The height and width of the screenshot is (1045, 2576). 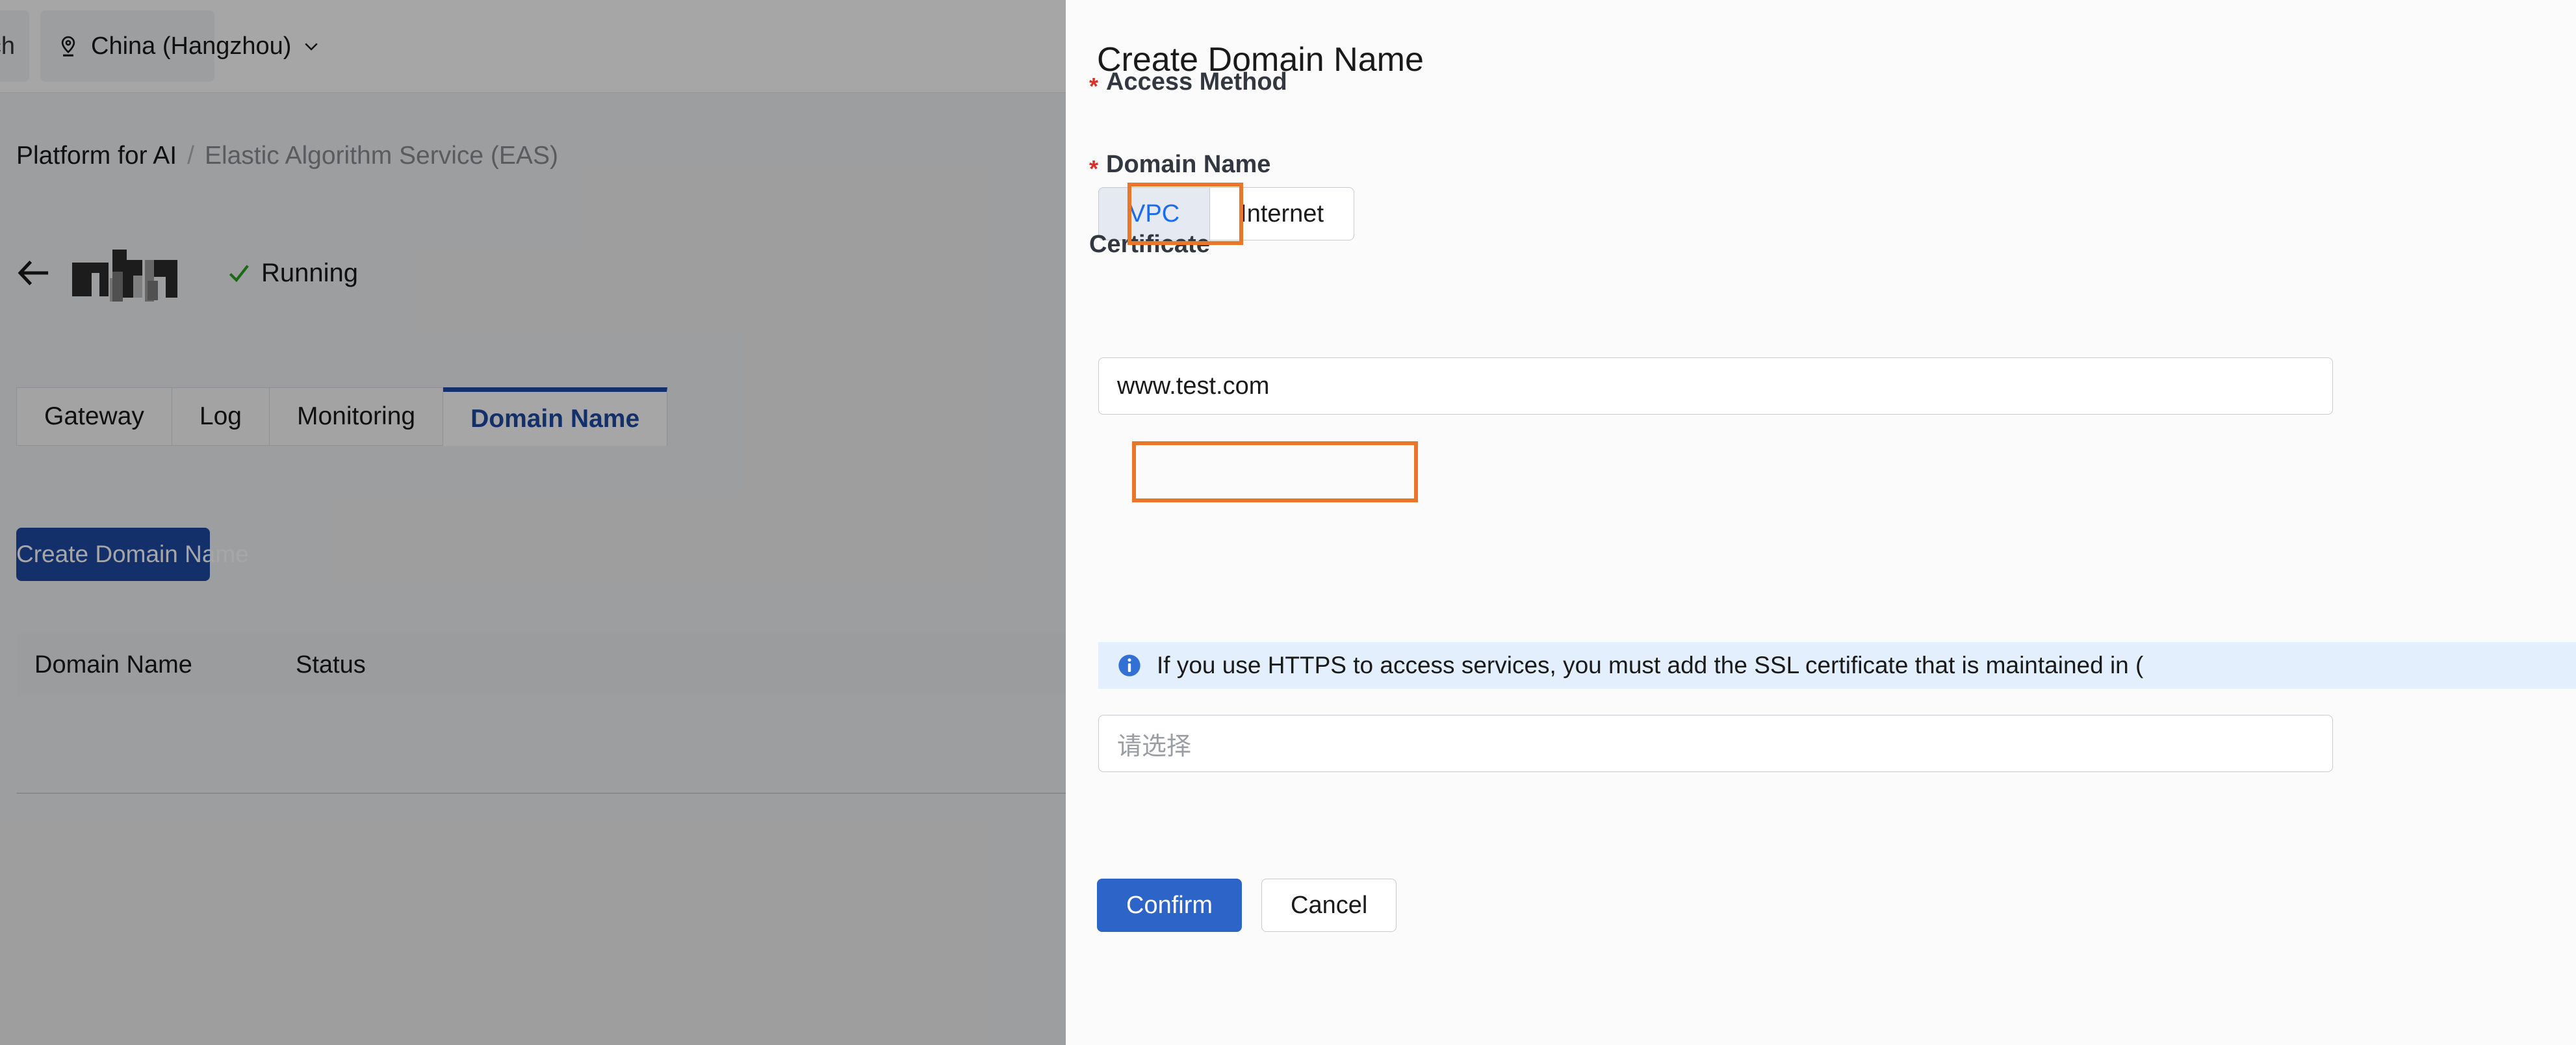 I want to click on search-box: ch, so click(x=15, y=46).